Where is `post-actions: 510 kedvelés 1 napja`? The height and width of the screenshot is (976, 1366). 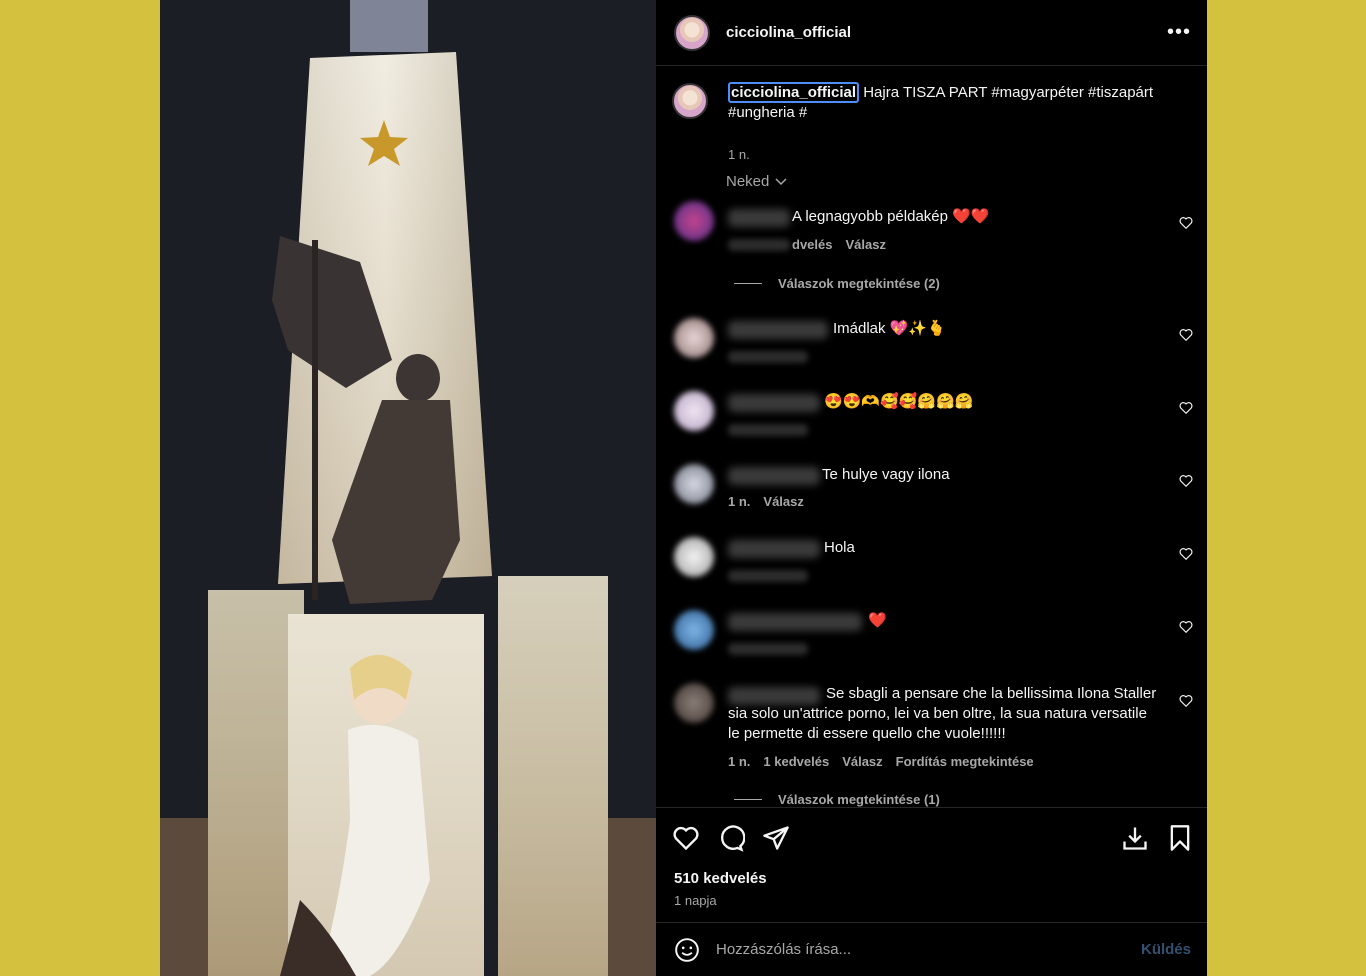
post-actions: 510 kedvelés 1 napja is located at coordinates (931, 864).